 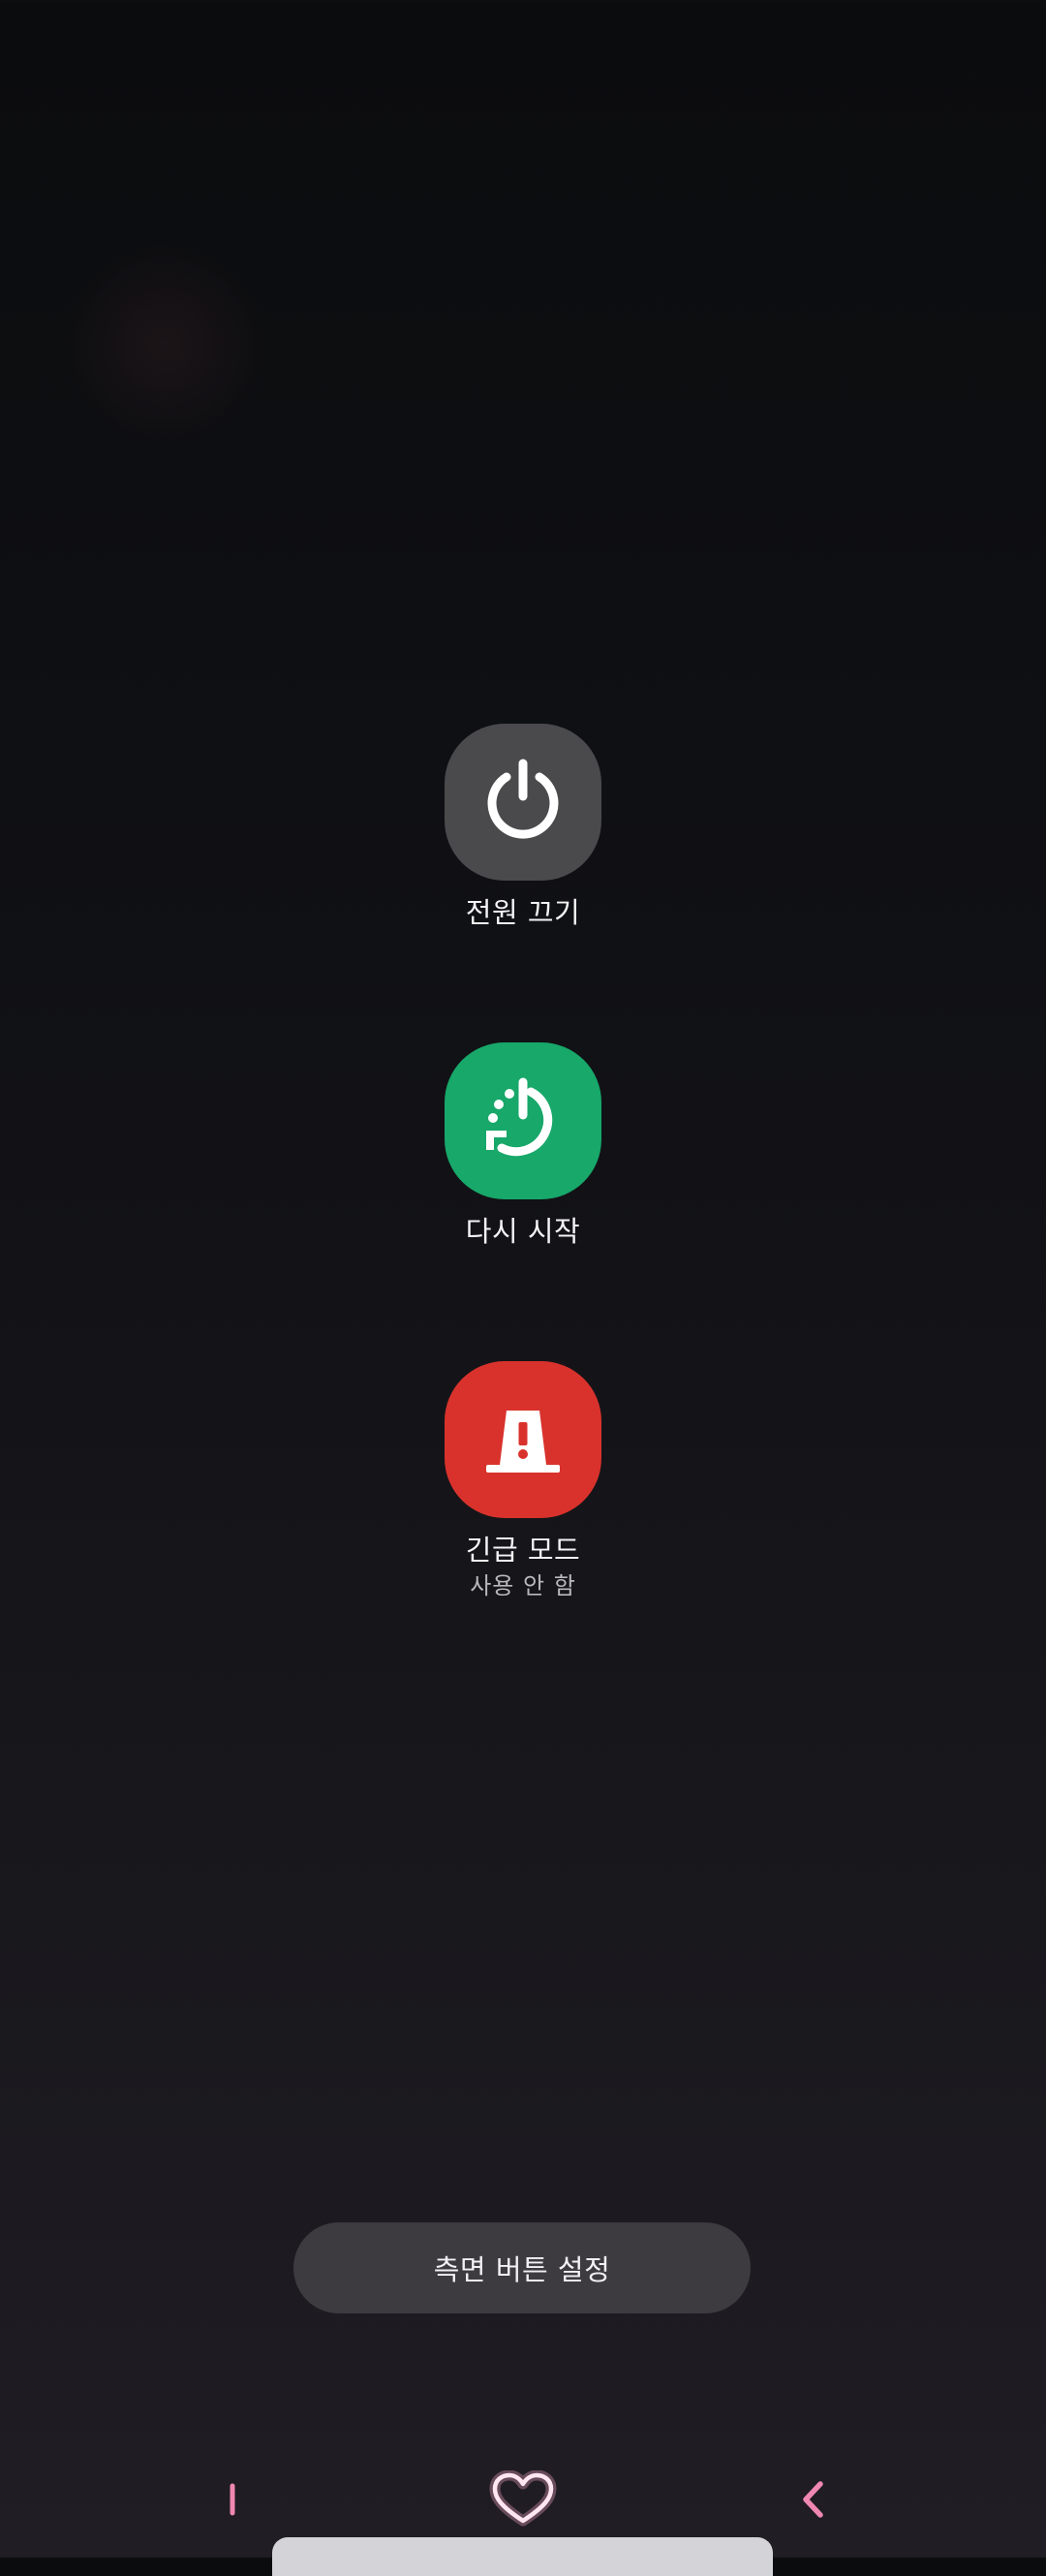 I want to click on restart-label: 다시 시작, so click(x=523, y=1231).